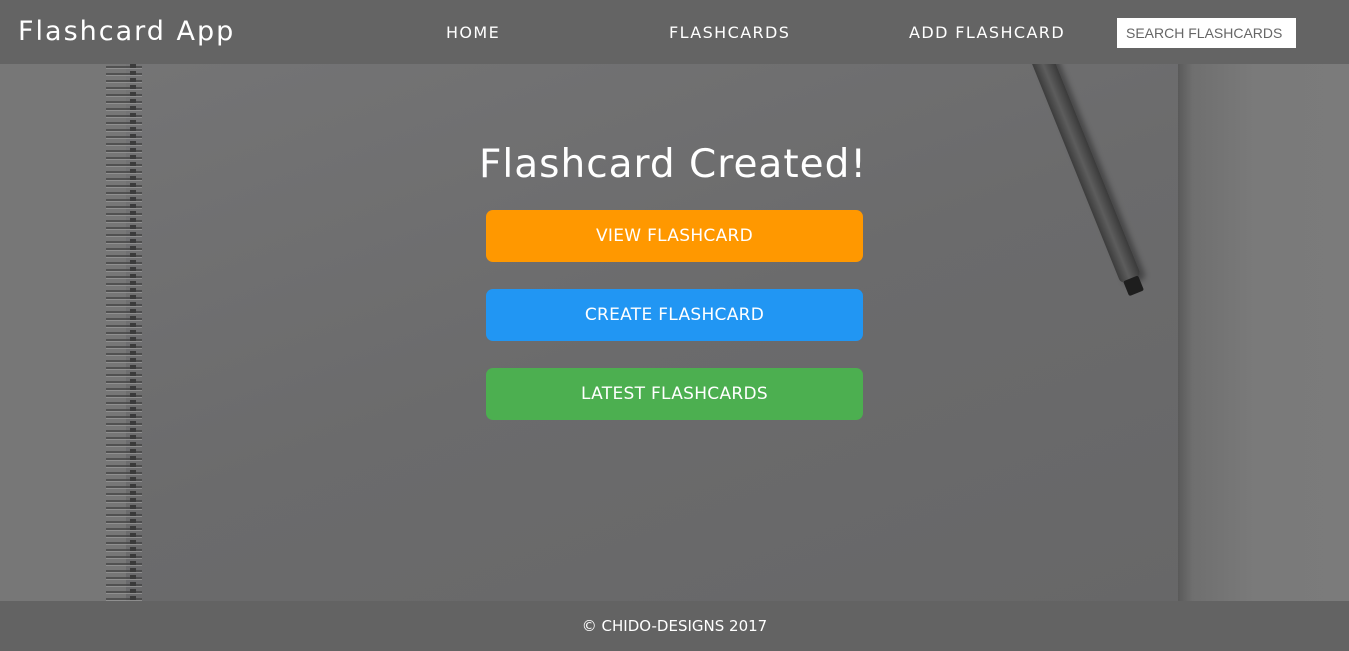  I want to click on nav-flashcards-link: FLASHCARDS, so click(729, 33).